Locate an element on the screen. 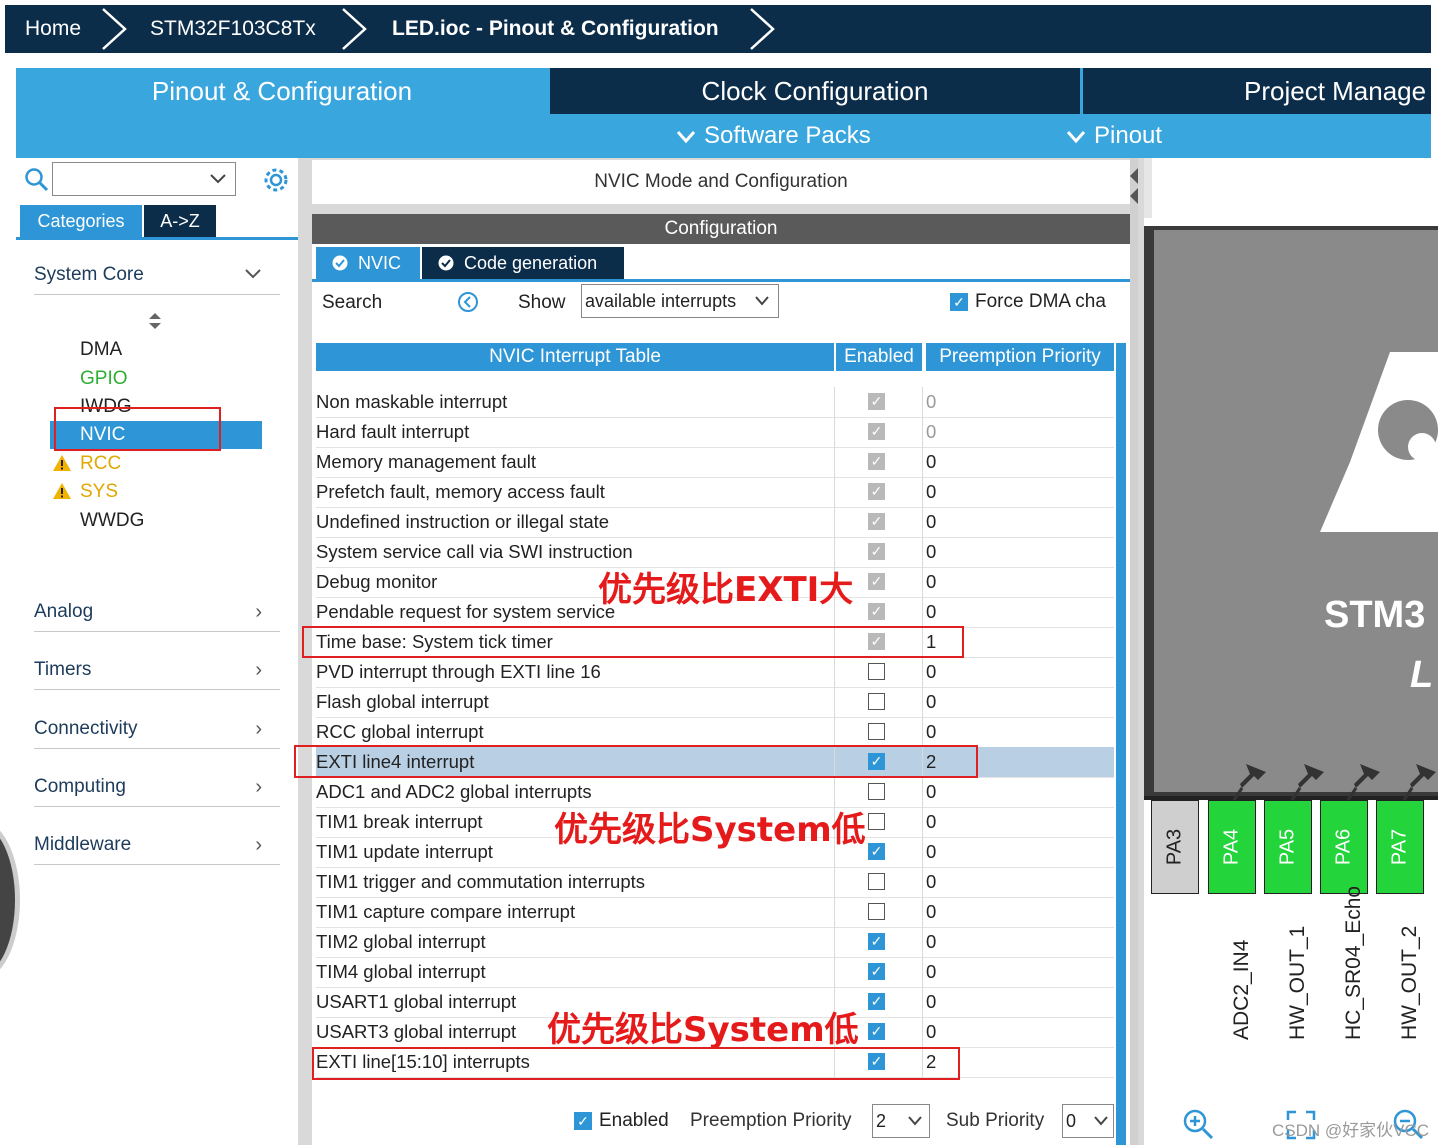 The width and height of the screenshot is (1438, 1145). category-computing: Computing › is located at coordinates (157, 787).